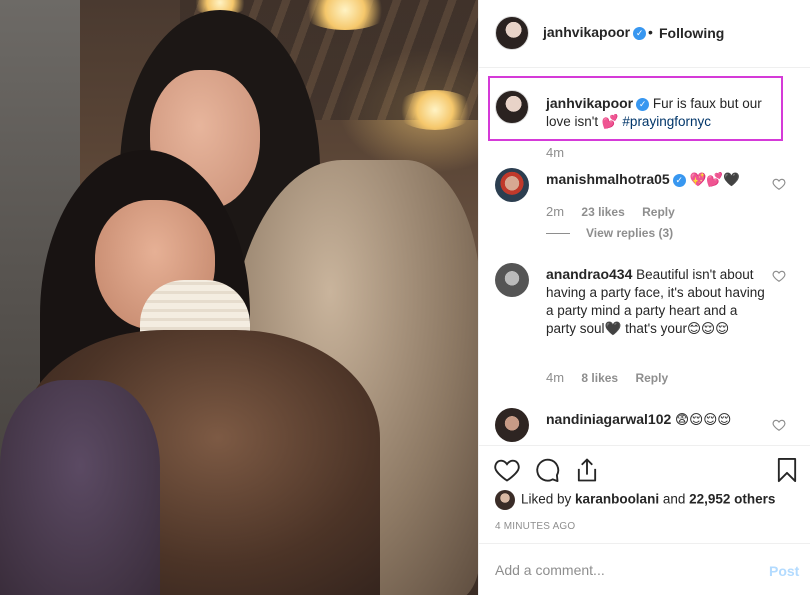  I want to click on caption-hashtag-link: #prayingfornyc, so click(666, 121).